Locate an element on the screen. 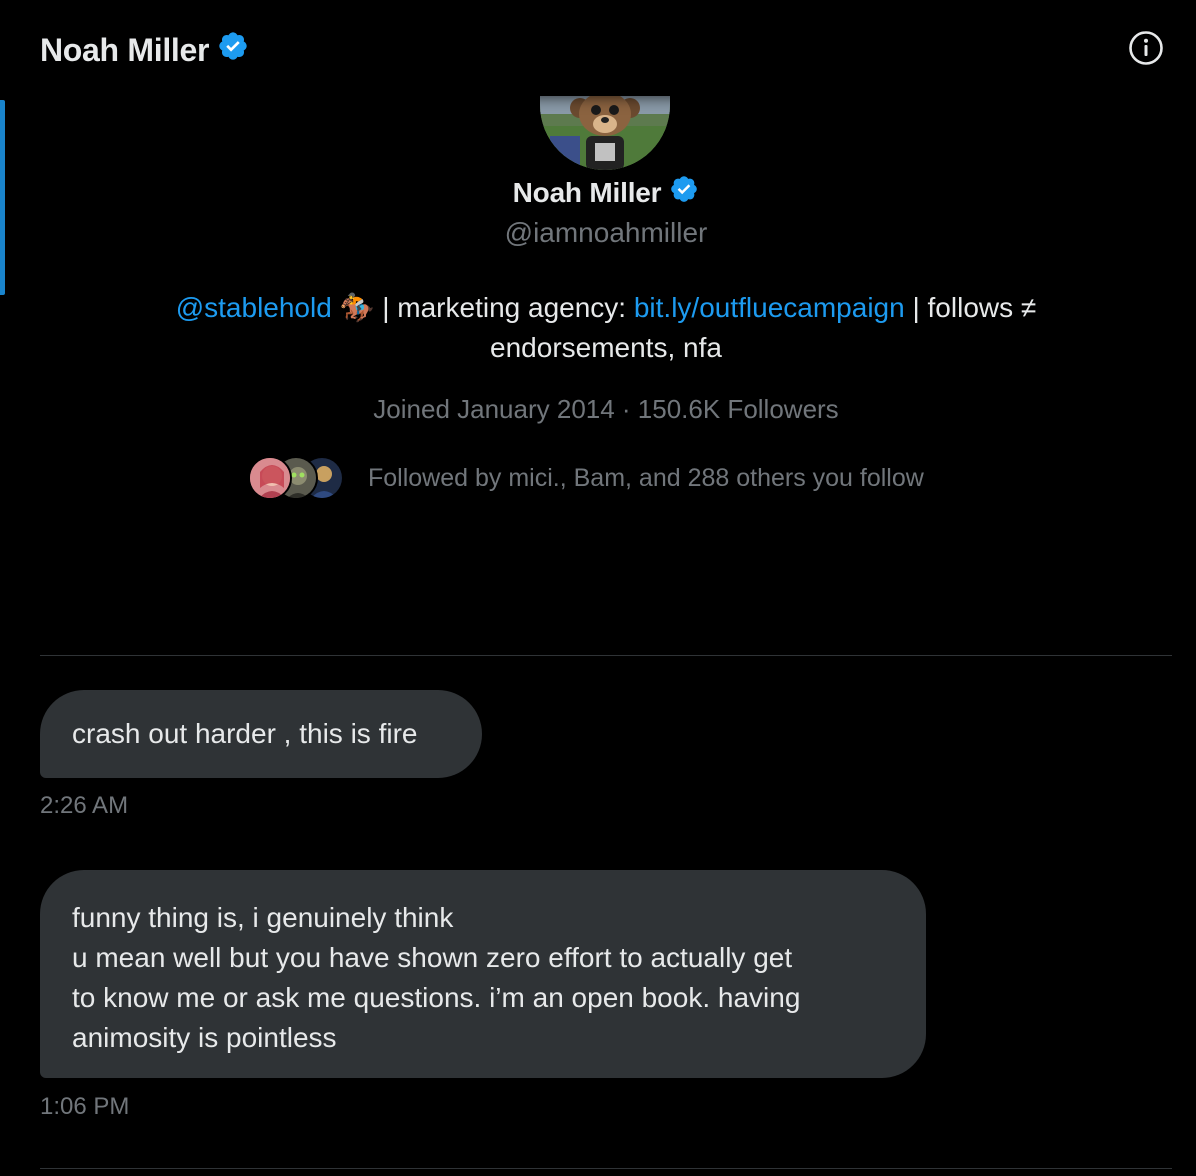 This screenshot has width=1196, height=1176. message-bubble: crash out harder , this is fire is located at coordinates (261, 734).